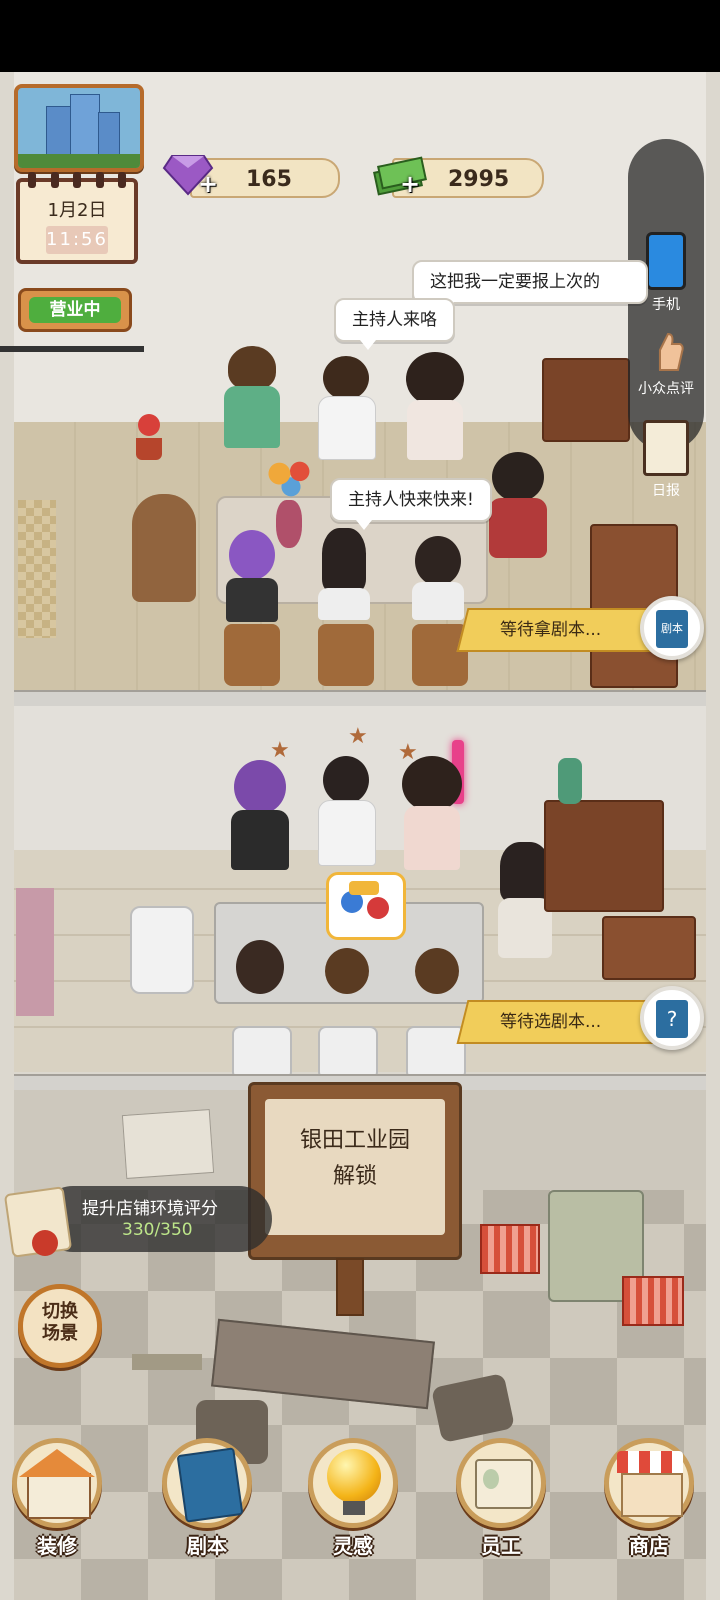 This screenshot has width=720, height=1600. Describe the element at coordinates (366, 906) in the screenshot. I see `discussion-chat-icon` at that location.